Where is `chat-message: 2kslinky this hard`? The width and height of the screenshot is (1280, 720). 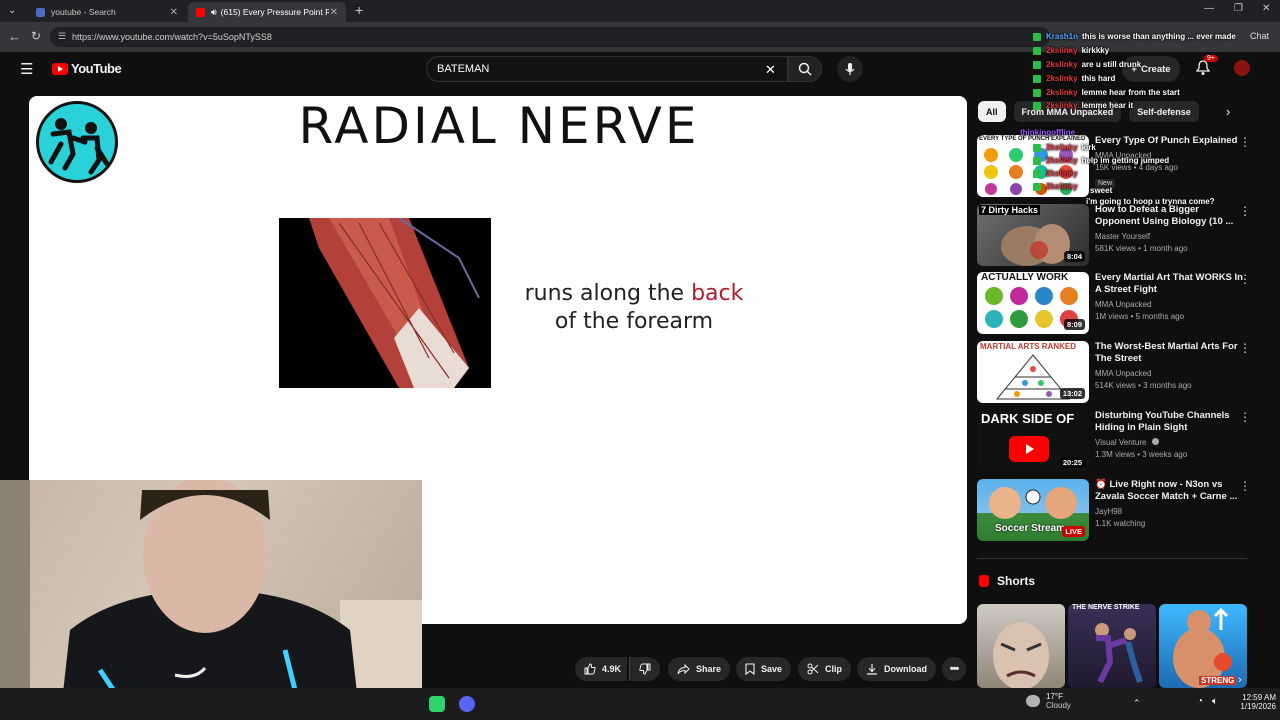 chat-message: 2kslinky this hard is located at coordinates (1074, 78).